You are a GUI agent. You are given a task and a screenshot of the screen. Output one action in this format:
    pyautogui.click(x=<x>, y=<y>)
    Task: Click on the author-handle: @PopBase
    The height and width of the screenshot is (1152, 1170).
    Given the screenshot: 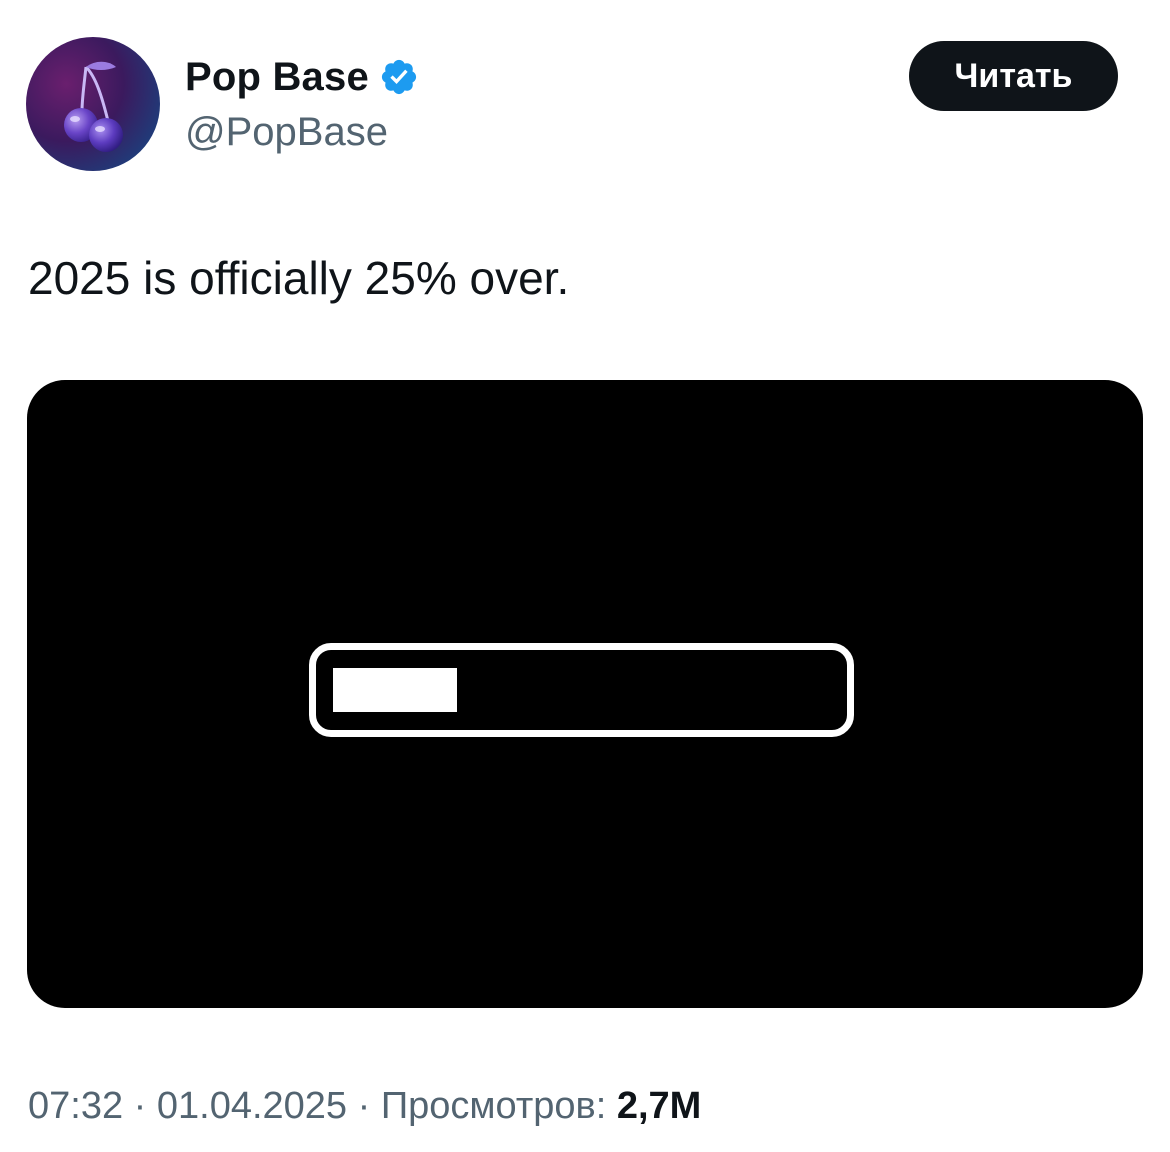 What is the action you would take?
    pyautogui.click(x=286, y=132)
    